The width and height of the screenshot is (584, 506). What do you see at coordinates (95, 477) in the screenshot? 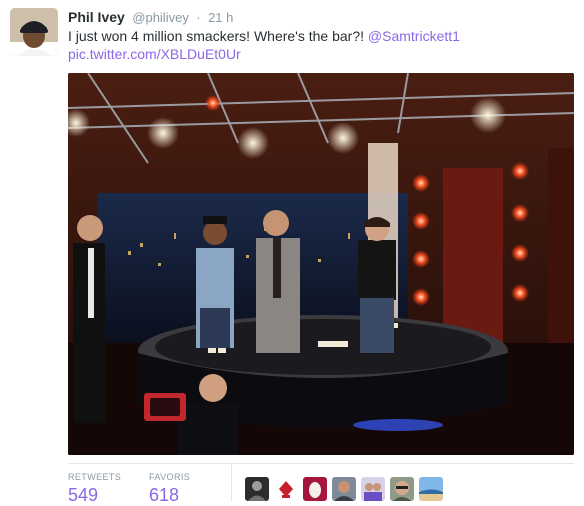
I see `retweets-label: RETWEETS` at bounding box center [95, 477].